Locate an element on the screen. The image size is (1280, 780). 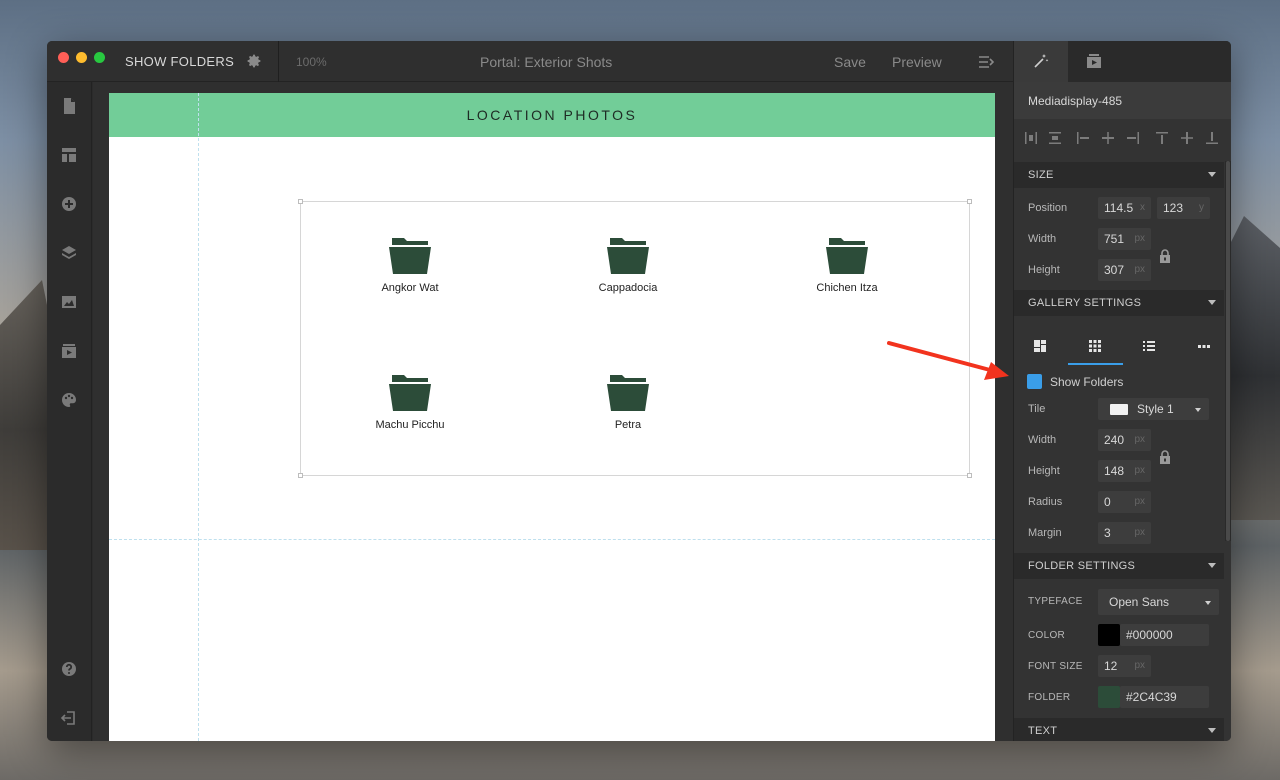
margin-value: 3 is located at coordinates (1107, 533).